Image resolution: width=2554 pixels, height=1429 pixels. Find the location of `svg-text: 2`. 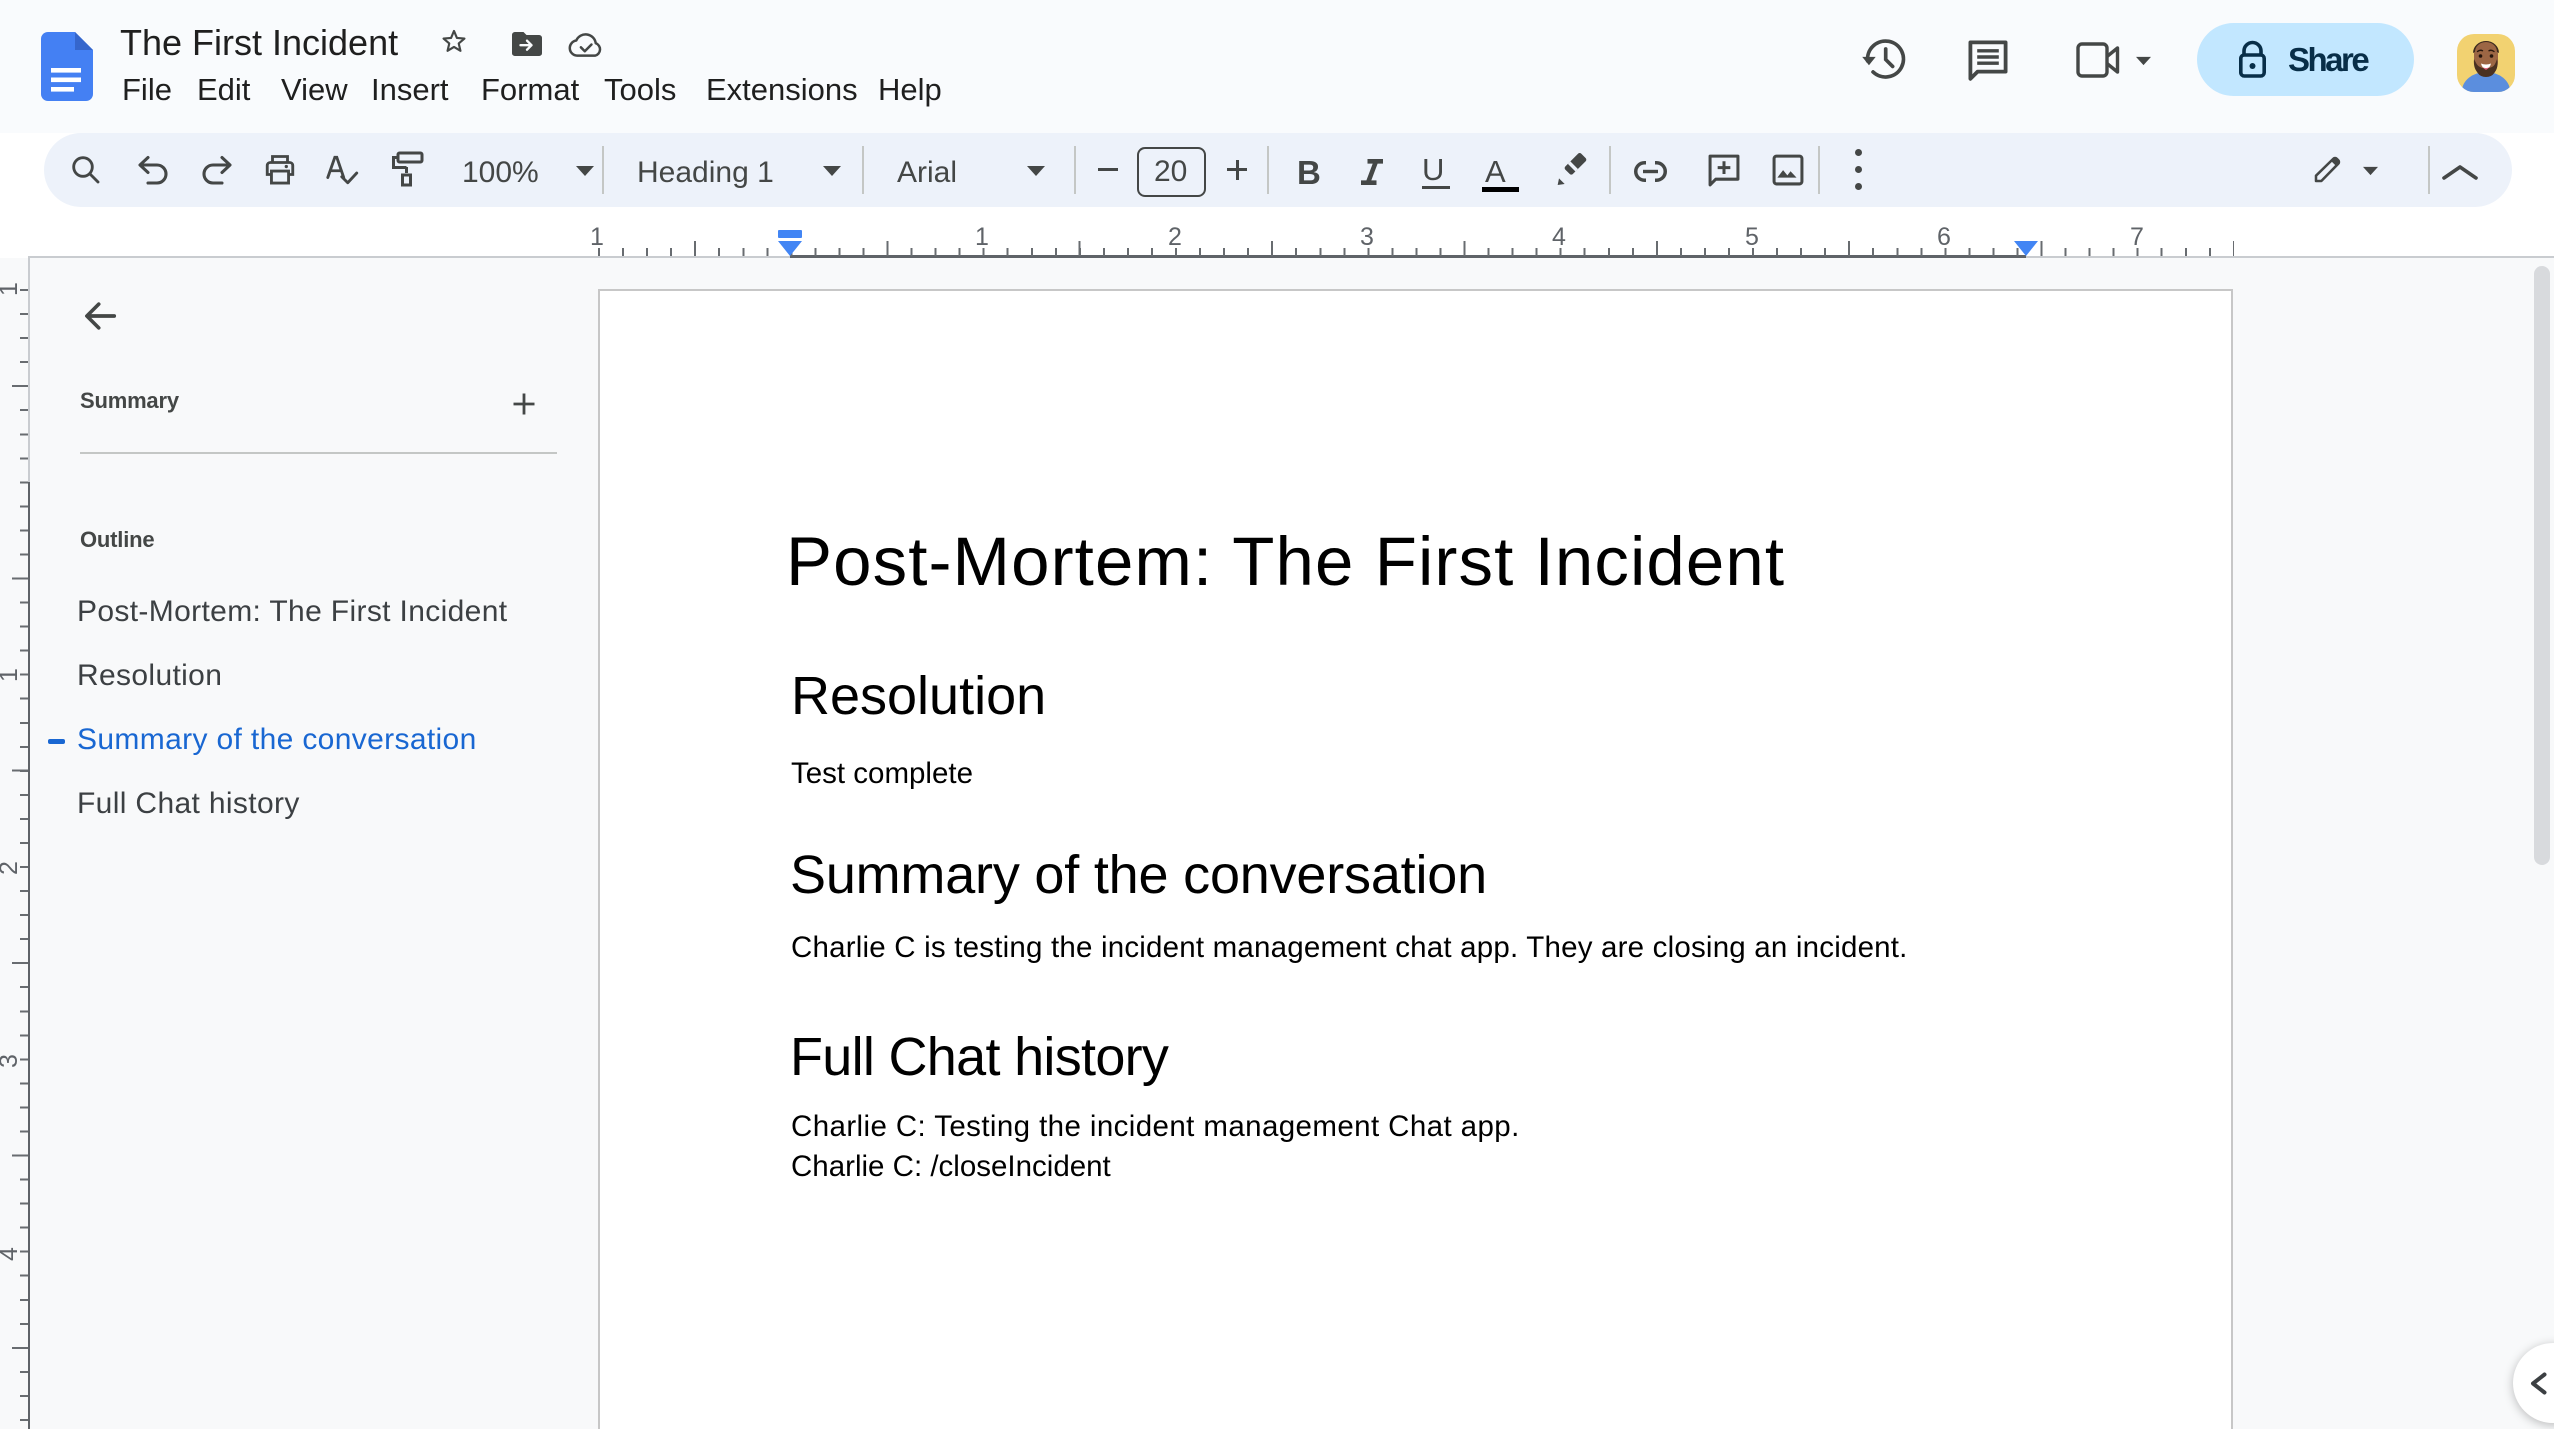

svg-text: 2 is located at coordinates (11, 868).